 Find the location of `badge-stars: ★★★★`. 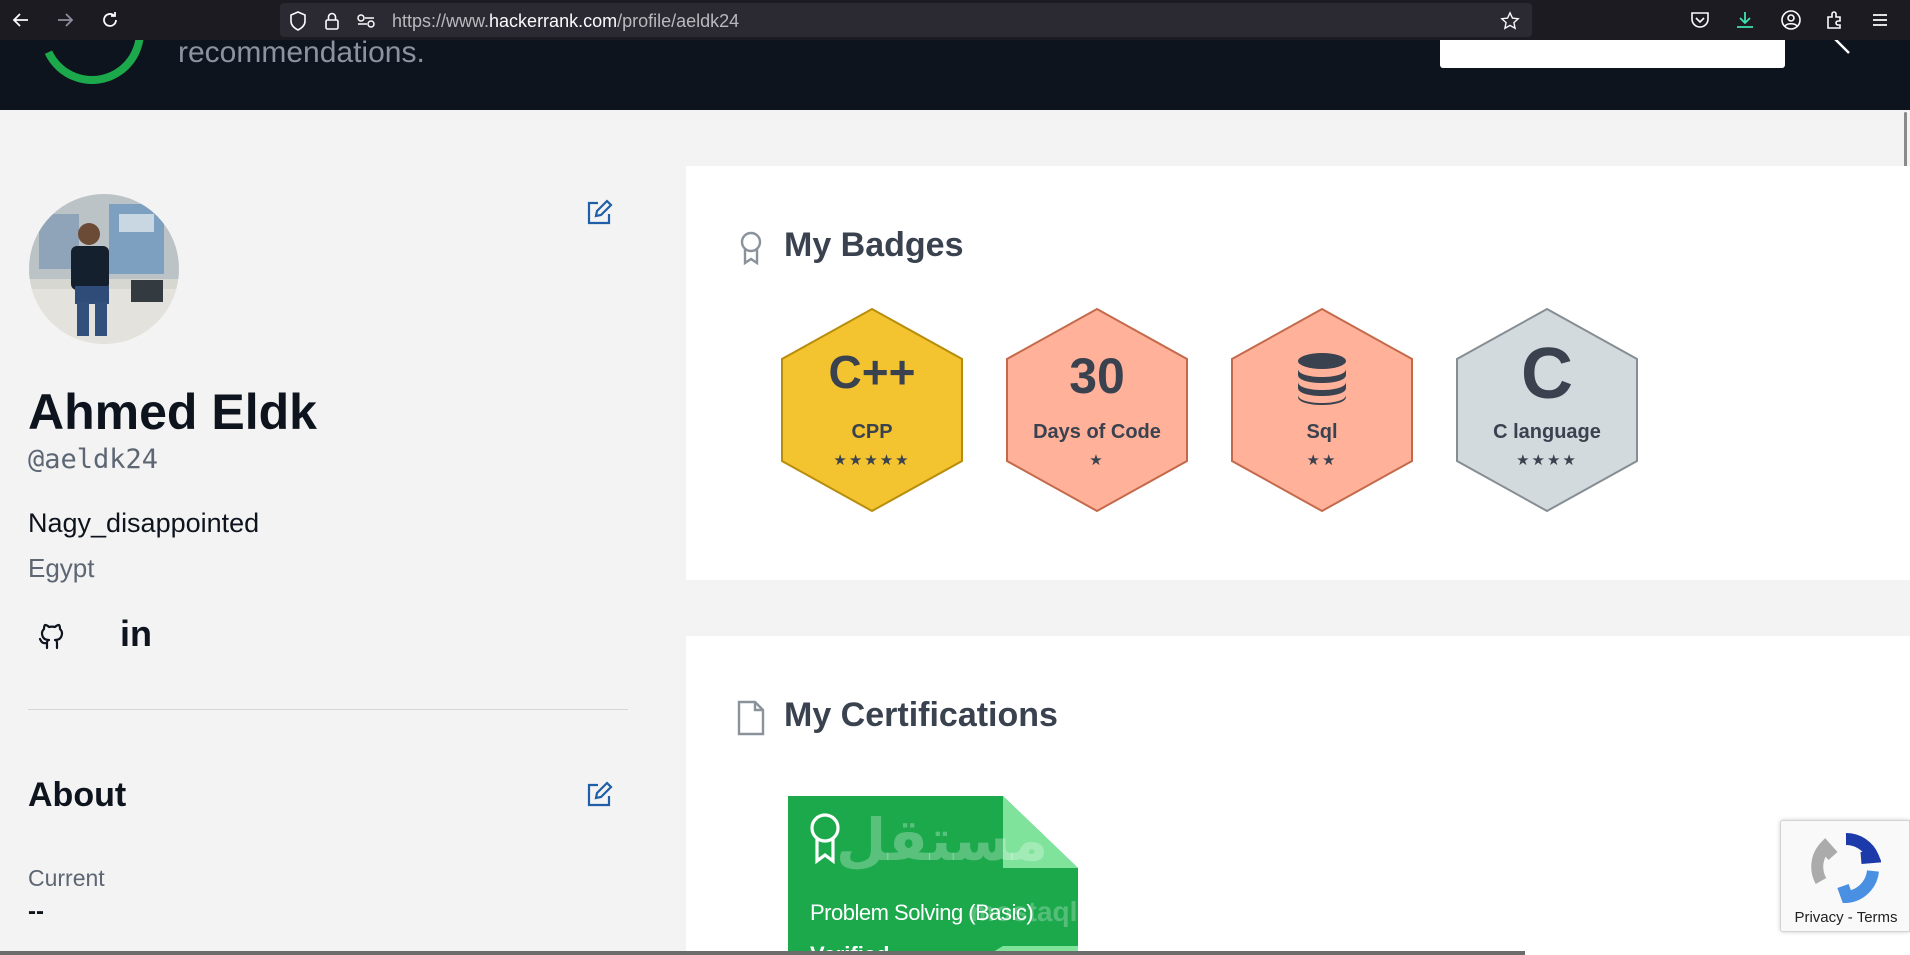

badge-stars: ★★★★ is located at coordinates (1547, 460).